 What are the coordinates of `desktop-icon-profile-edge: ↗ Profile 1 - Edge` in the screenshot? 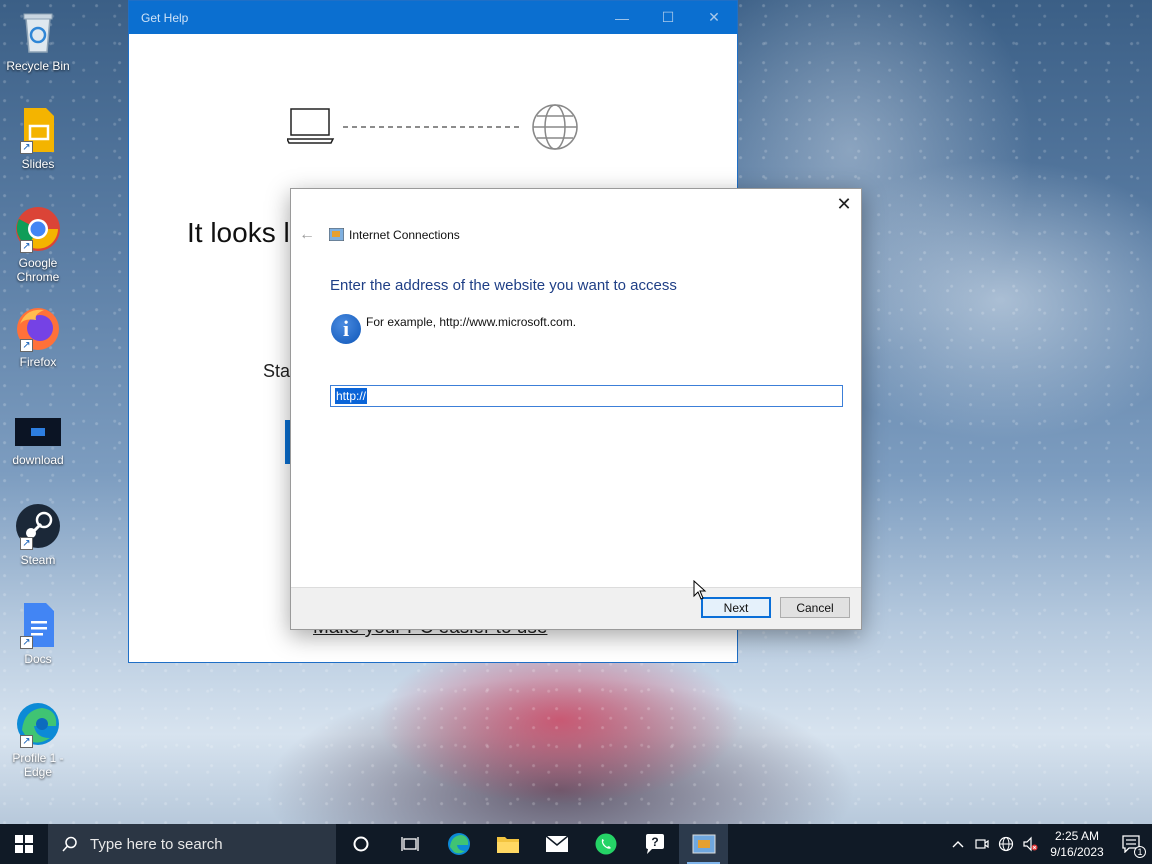 It's located at (38, 739).